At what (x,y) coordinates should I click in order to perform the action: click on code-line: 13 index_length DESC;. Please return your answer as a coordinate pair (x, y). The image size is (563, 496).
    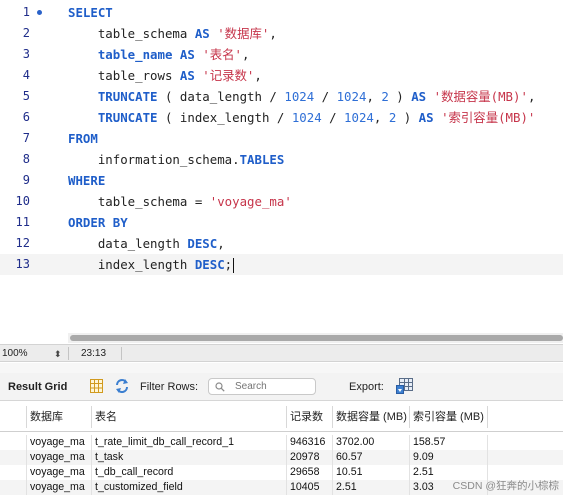
    Looking at the image, I should click on (281, 264).